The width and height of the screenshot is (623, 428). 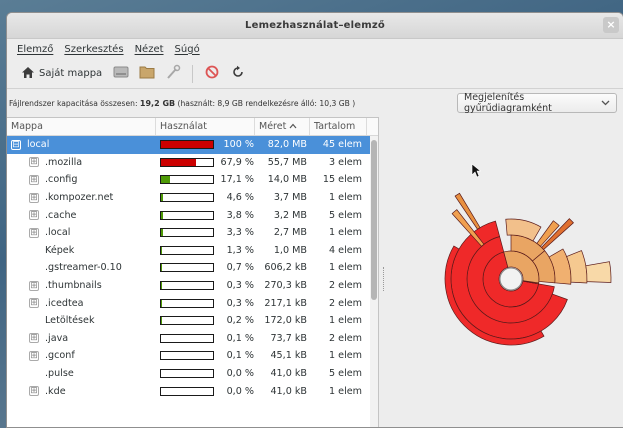 What do you see at coordinates (338, 126) in the screenshot?
I see `column-header-count: Tartalom` at bounding box center [338, 126].